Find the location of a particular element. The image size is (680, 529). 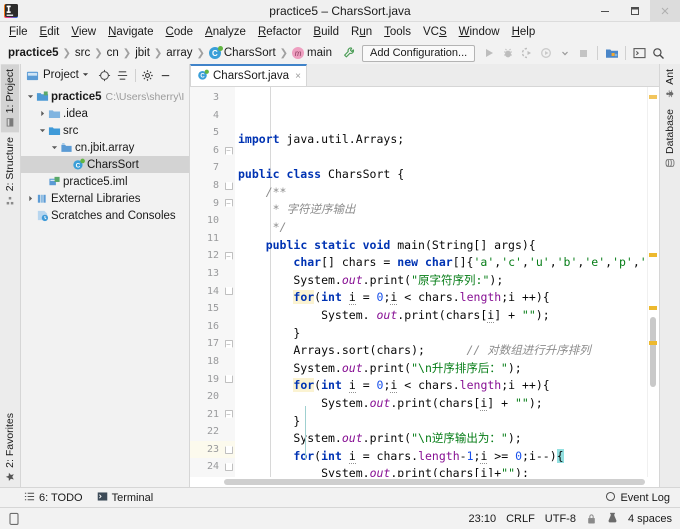

tree-row-src: src is located at coordinates (105, 130).